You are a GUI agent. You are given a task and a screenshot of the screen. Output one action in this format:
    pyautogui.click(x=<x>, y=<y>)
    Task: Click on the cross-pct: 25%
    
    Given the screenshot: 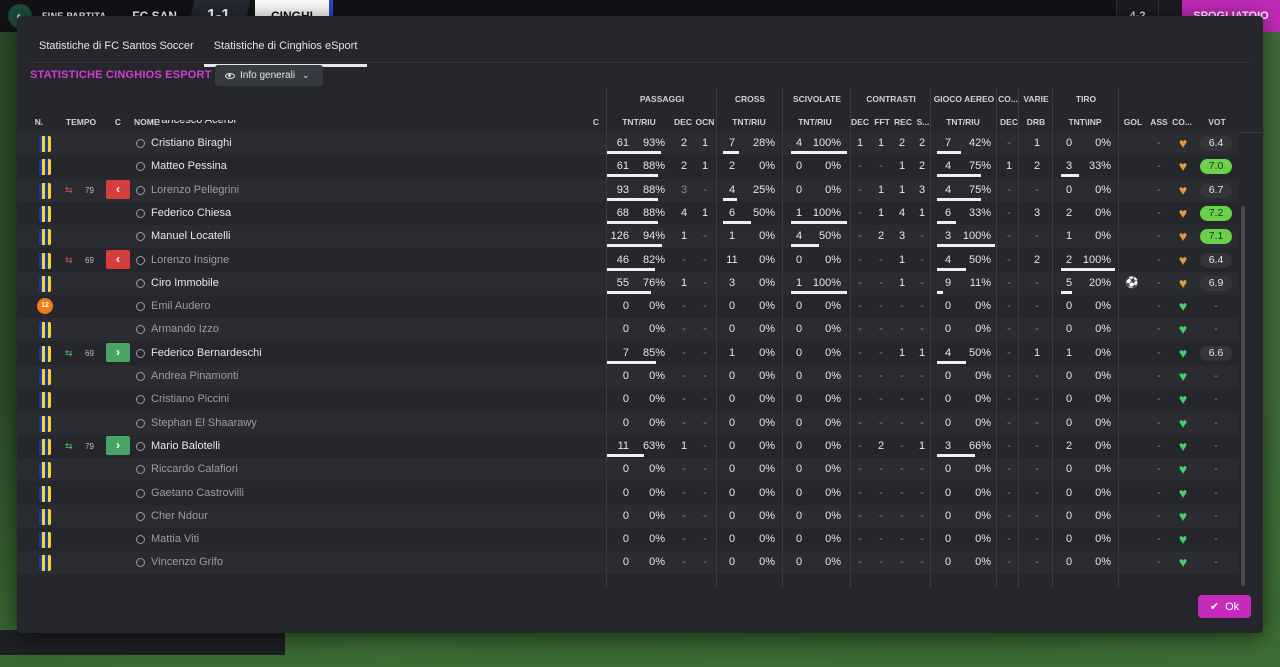 What is the action you would take?
    pyautogui.click(x=763, y=189)
    